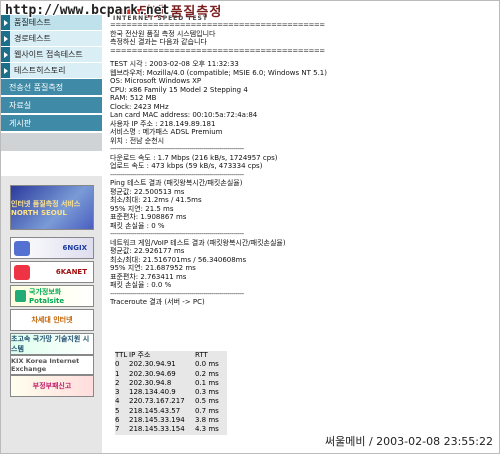 The height and width of the screenshot is (454, 500). What do you see at coordinates (157, 401) in the screenshot?
I see `table-cell: 220.73.167.217` at bounding box center [157, 401].